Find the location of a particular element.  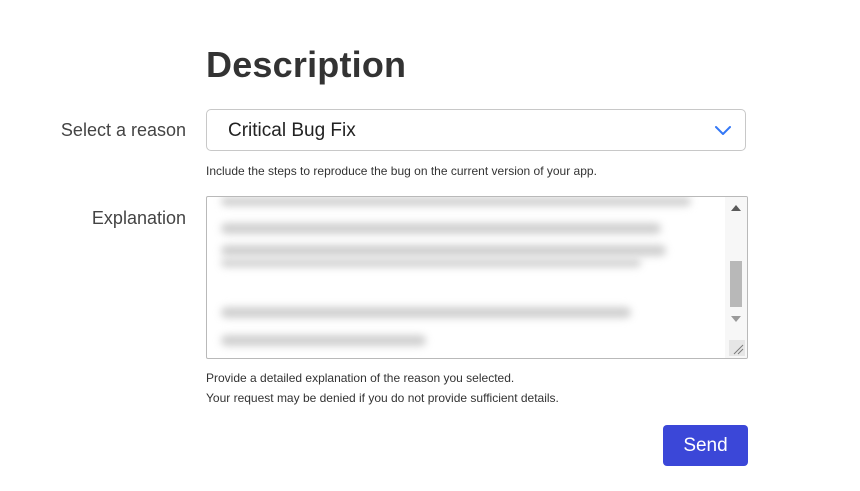

scroll-down-arrow-icon is located at coordinates (736, 319).